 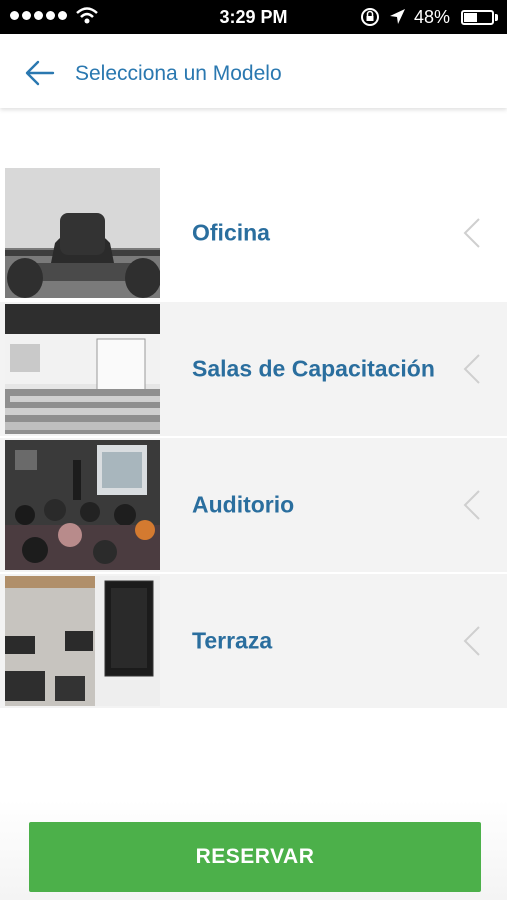 What do you see at coordinates (397, 16) in the screenshot?
I see `location-arrow-icon` at bounding box center [397, 16].